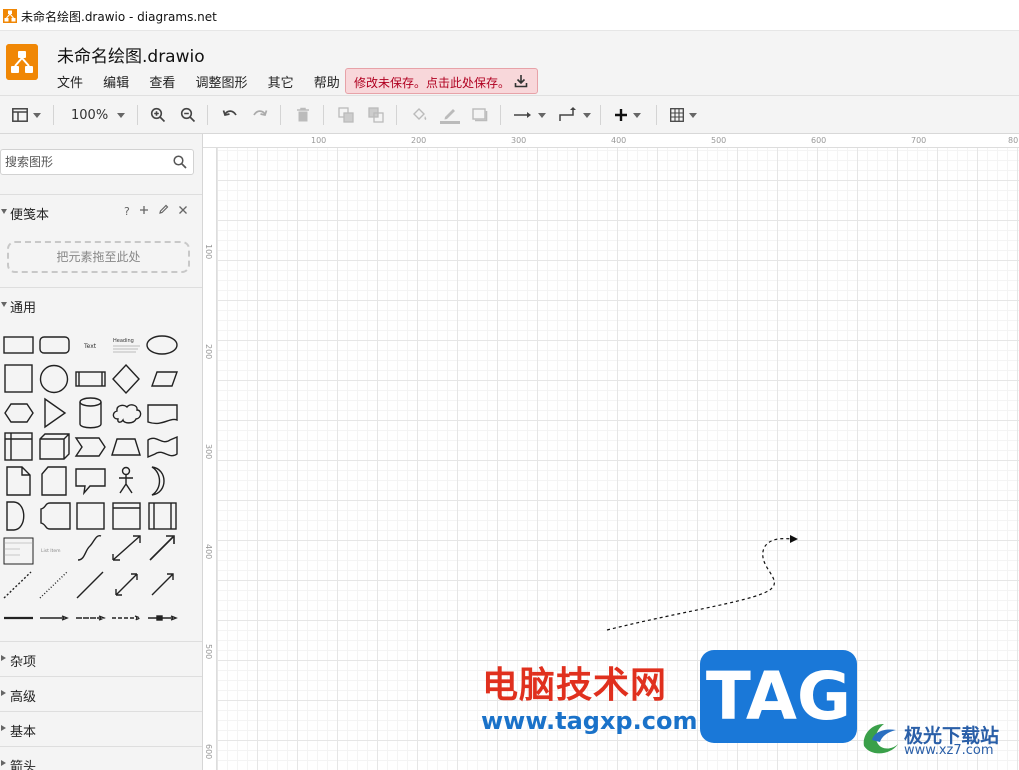  Describe the element at coordinates (164, 379) in the screenshot. I see `parallelogram-shape` at that location.